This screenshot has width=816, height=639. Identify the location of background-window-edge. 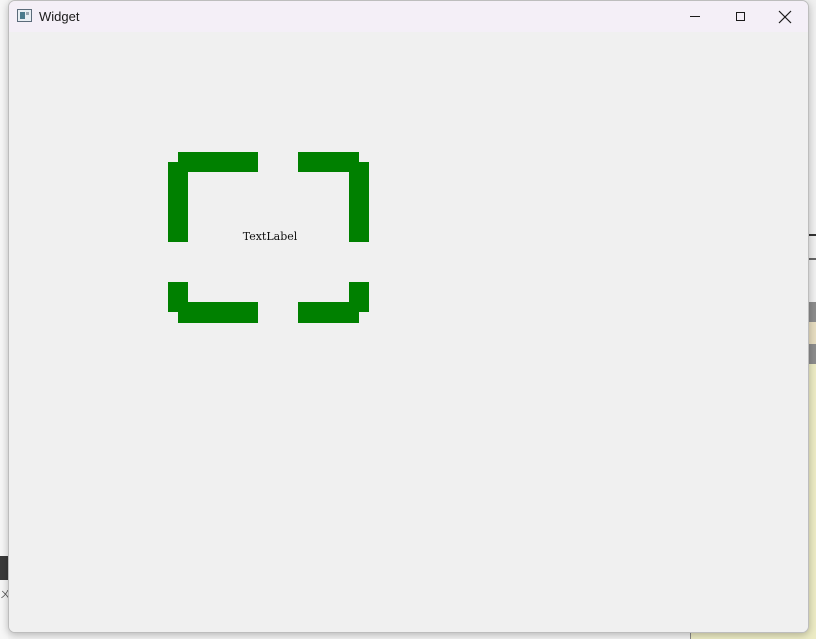
(4, 319).